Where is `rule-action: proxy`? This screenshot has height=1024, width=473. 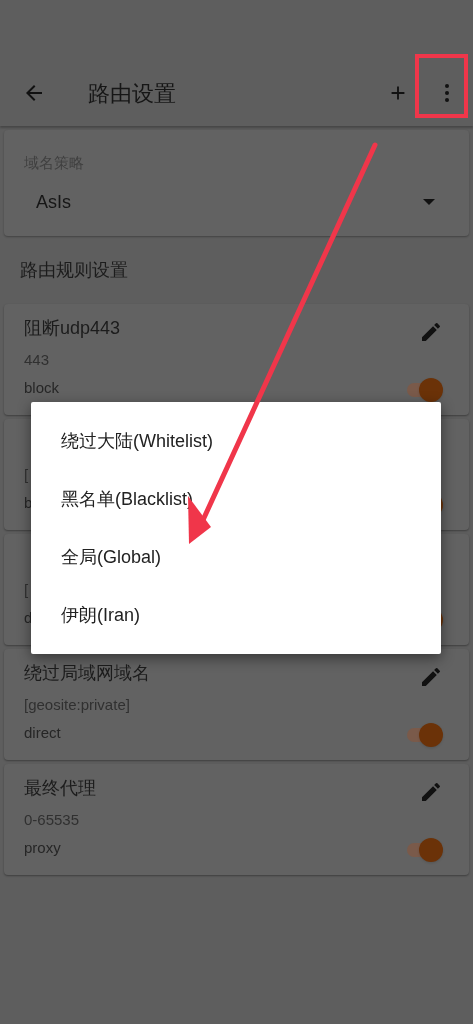
rule-action: proxy is located at coordinates (42, 848).